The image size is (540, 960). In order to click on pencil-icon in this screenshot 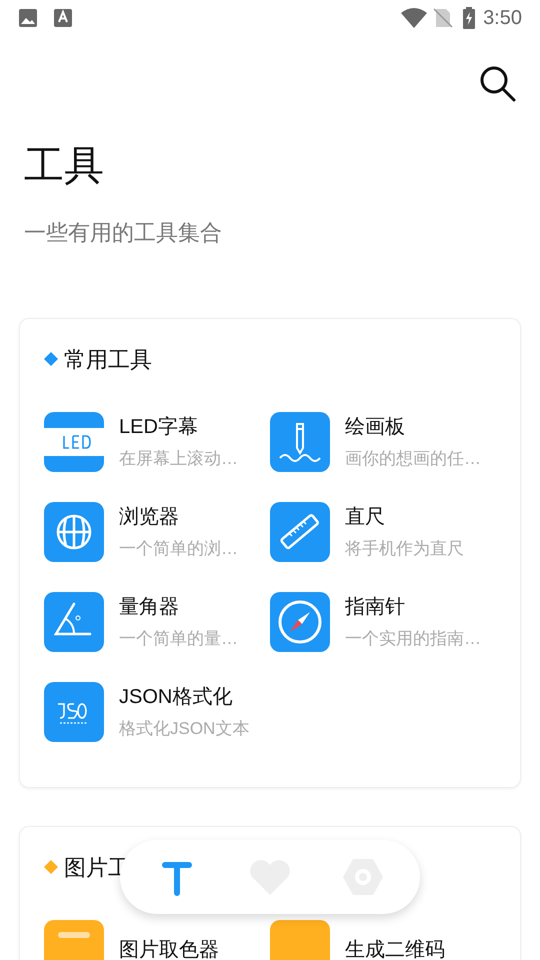, I will do `click(300, 442)`.